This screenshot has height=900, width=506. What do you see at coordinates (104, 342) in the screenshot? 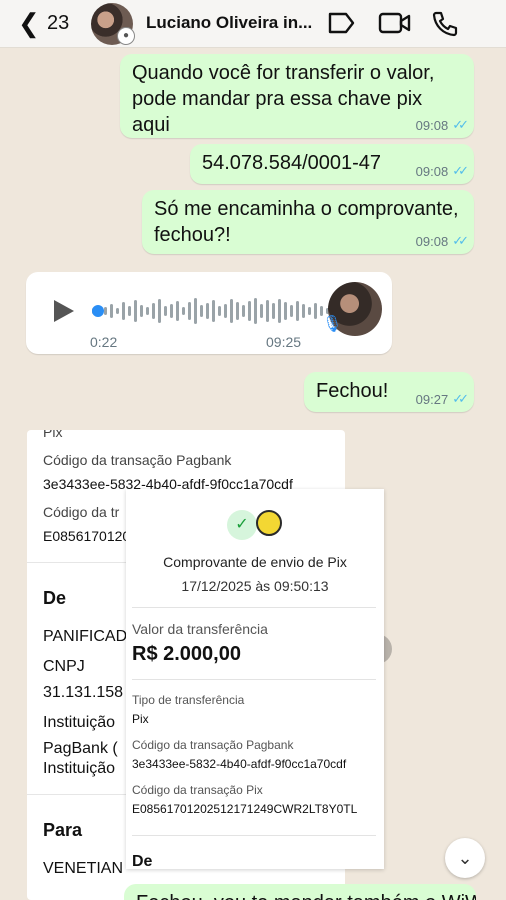
I see `audio-elapsed: 0:22` at bounding box center [104, 342].